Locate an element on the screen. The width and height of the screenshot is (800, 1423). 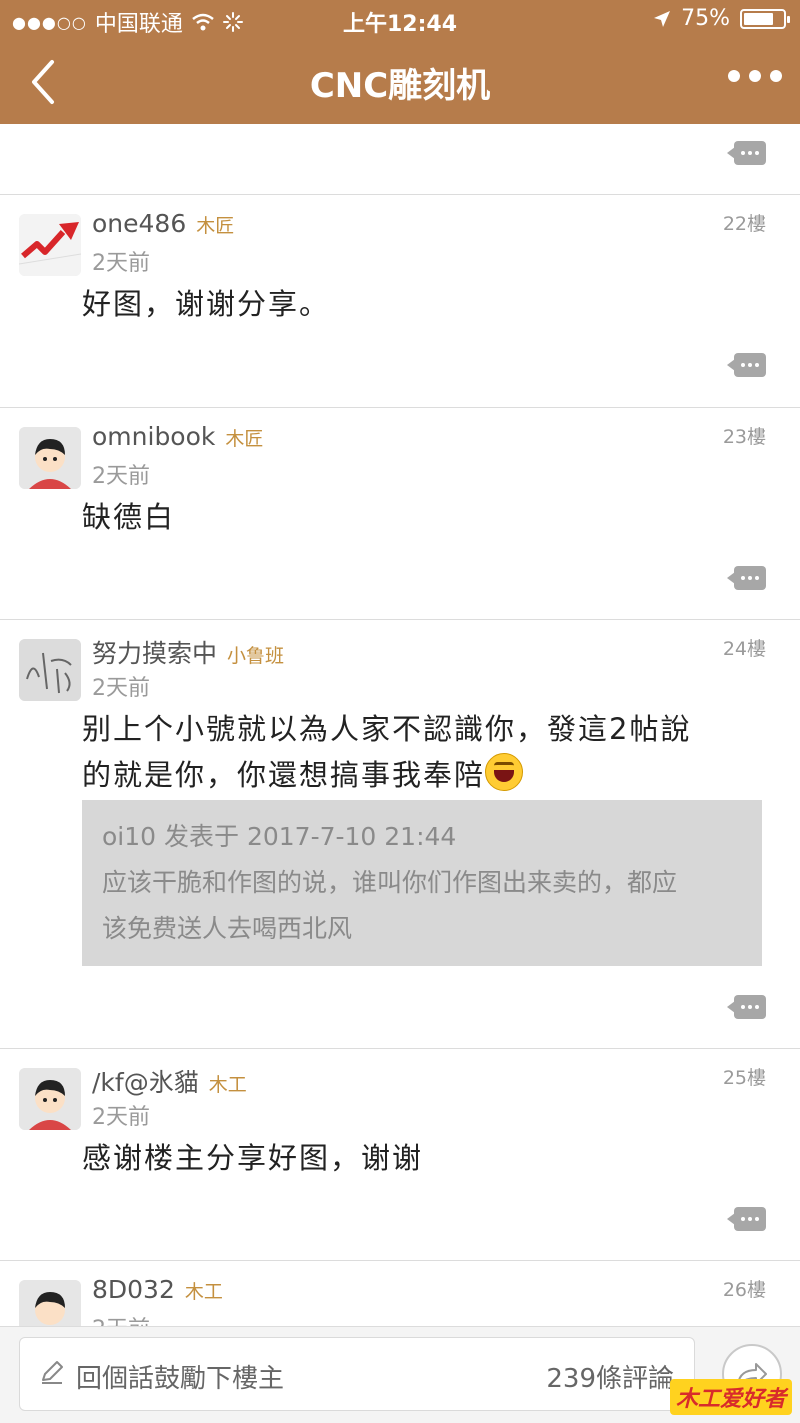
floor-number: 23樓 is located at coordinates (744, 437).